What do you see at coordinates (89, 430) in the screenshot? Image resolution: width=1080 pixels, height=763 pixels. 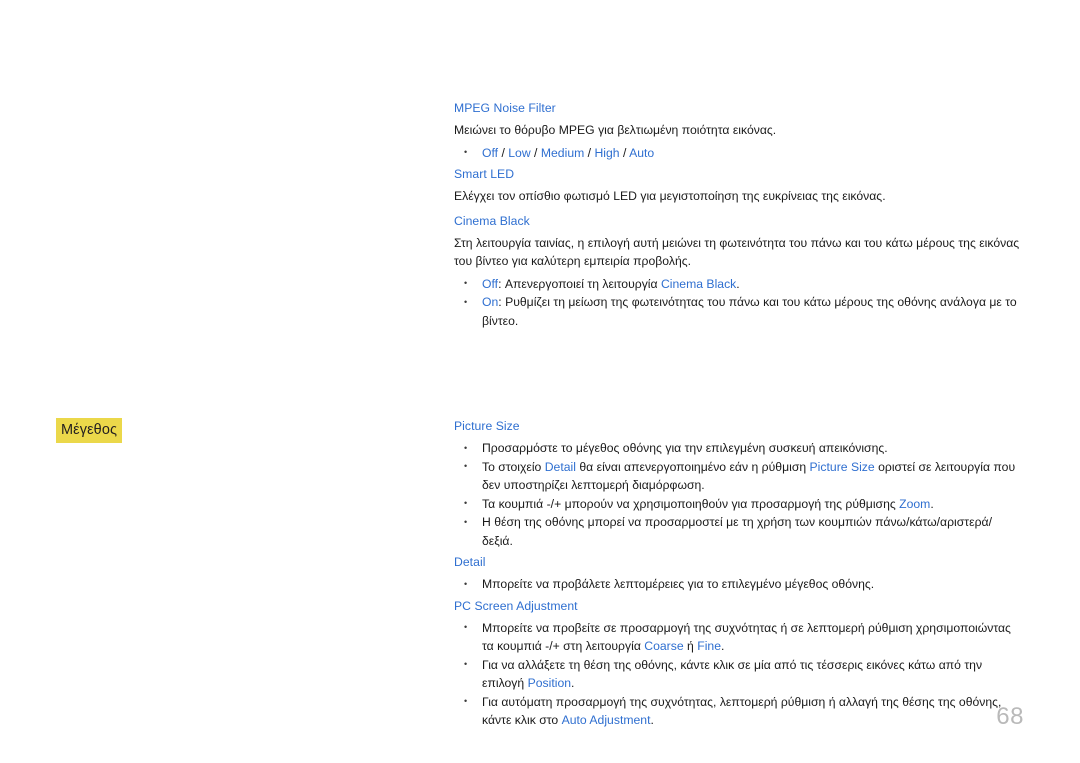 I see `sidebar-heading-megethos: Μέγεθος` at bounding box center [89, 430].